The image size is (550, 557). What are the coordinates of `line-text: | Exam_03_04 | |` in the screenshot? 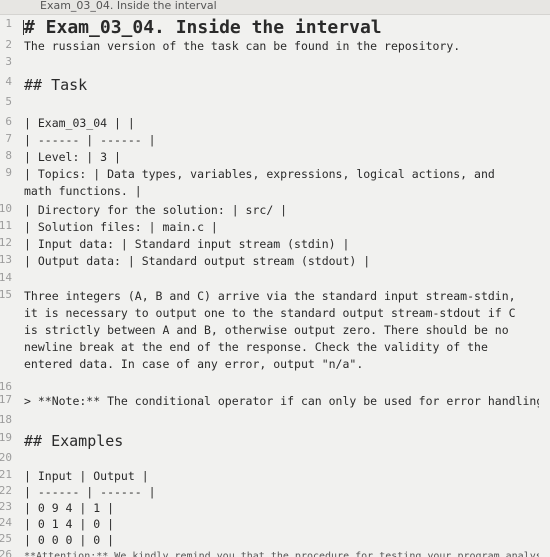 It's located at (79, 123).